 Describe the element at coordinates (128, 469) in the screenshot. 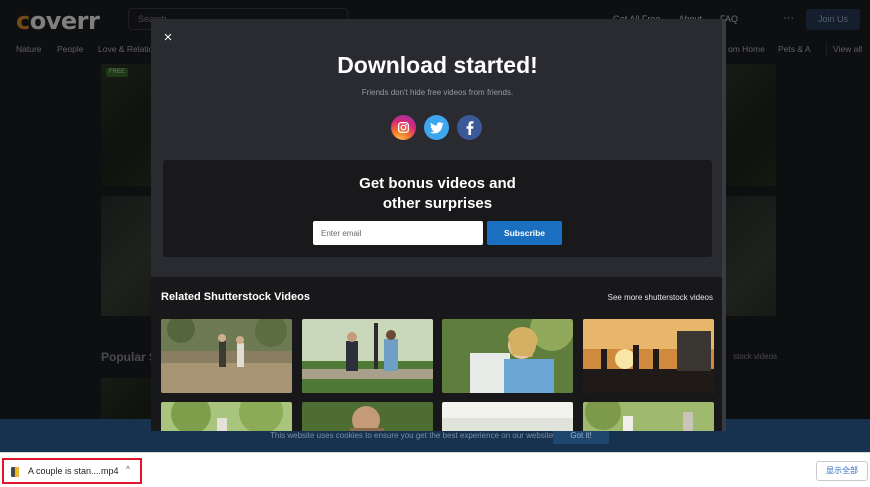

I see `chevron-up-icon: ^` at that location.